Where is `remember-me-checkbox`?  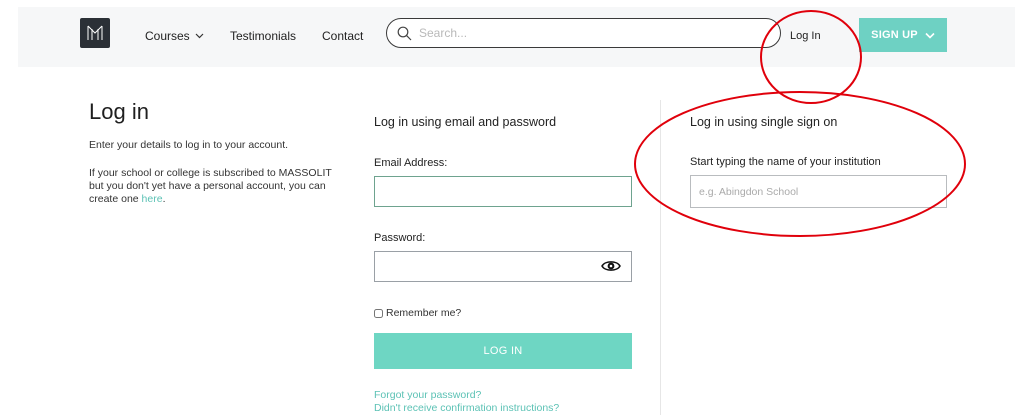
remember-me-checkbox is located at coordinates (378, 313).